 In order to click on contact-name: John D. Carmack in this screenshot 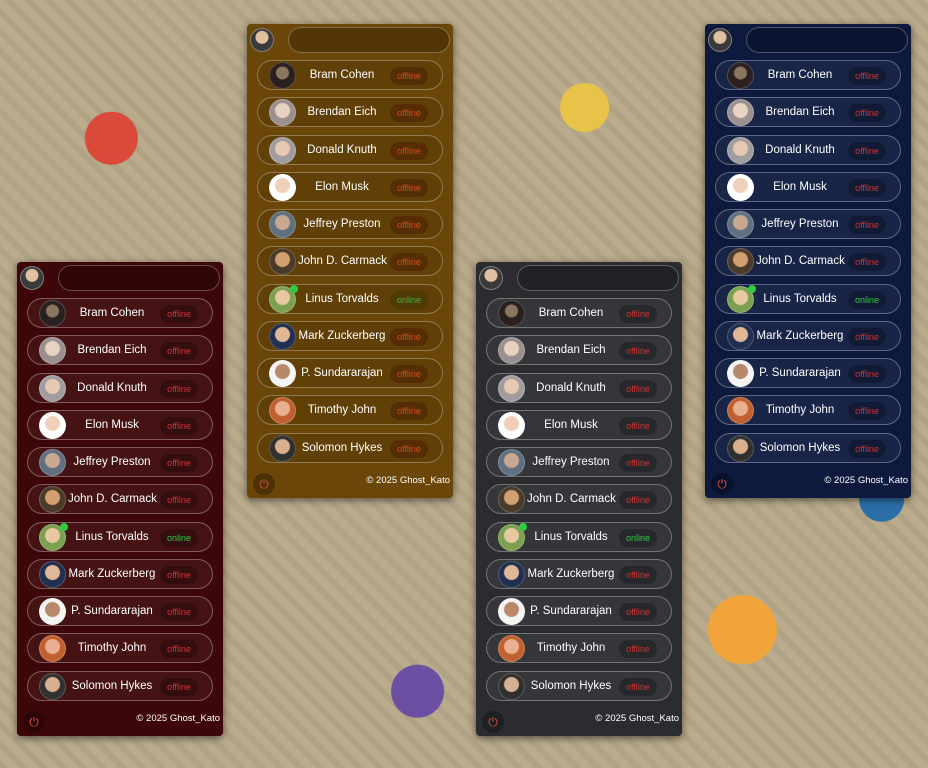, I will do `click(800, 261)`.